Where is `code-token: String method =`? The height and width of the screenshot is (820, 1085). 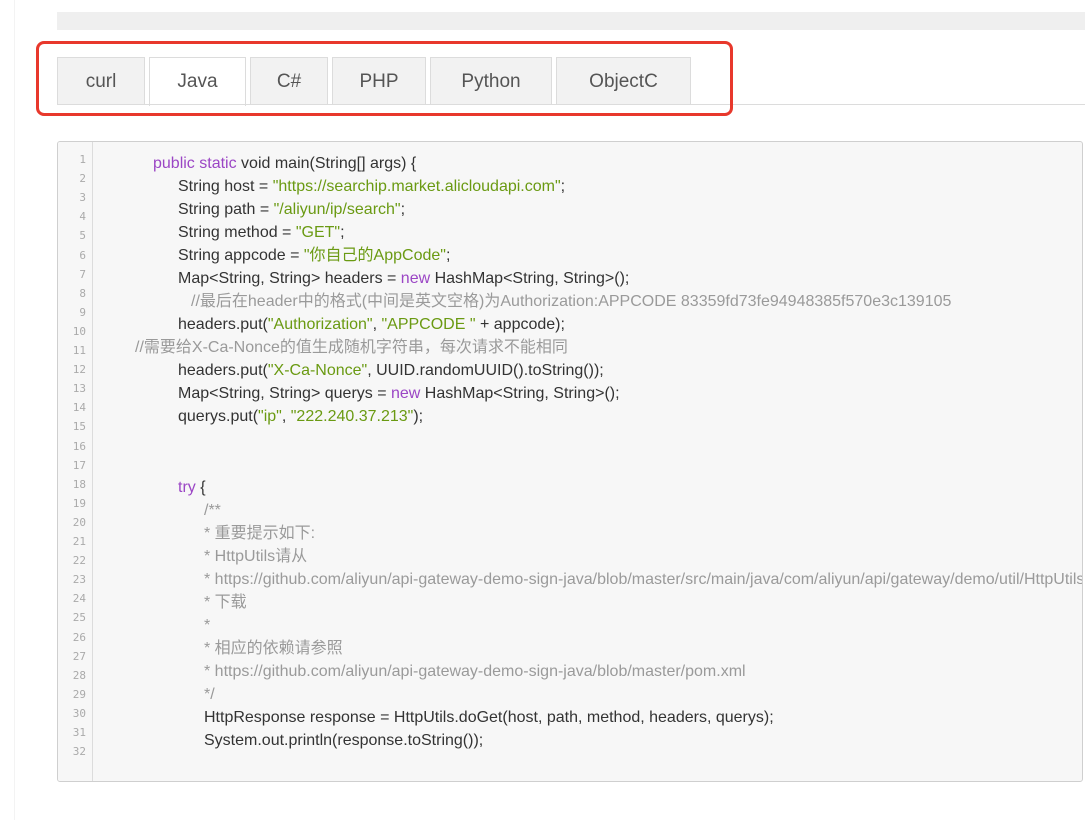 code-token: String method = is located at coordinates (237, 232).